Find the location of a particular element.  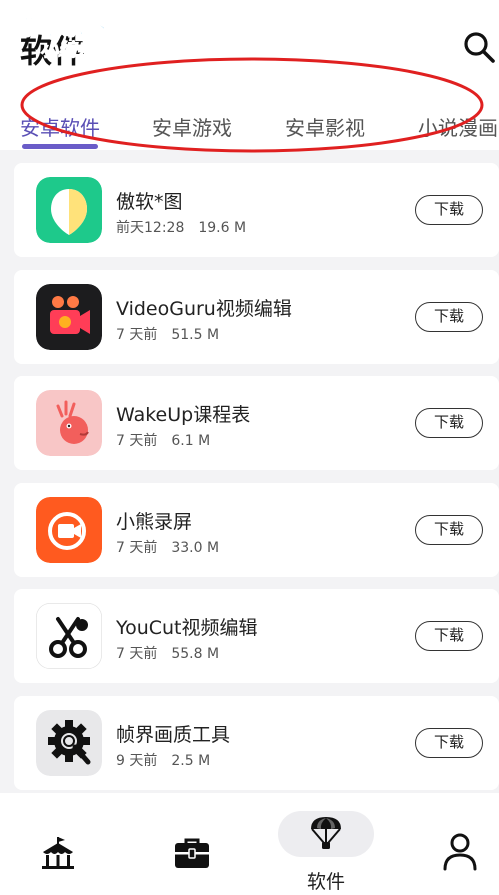

app-card: VideoGuru视频编辑 7 天前 51.5 M 下载 is located at coordinates (256, 317).